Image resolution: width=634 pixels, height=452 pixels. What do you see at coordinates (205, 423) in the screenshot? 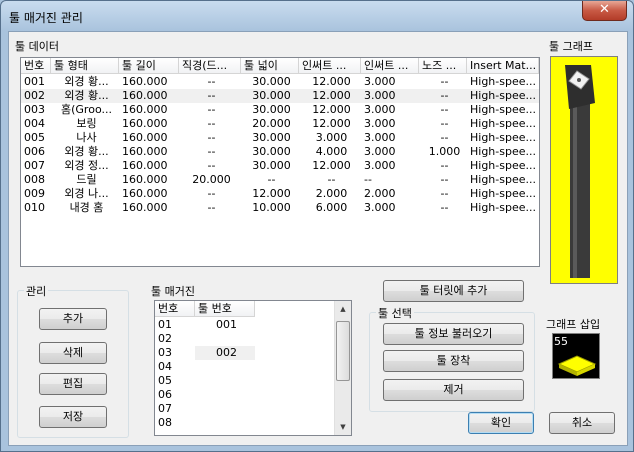
I see `magazine-row: 08` at bounding box center [205, 423].